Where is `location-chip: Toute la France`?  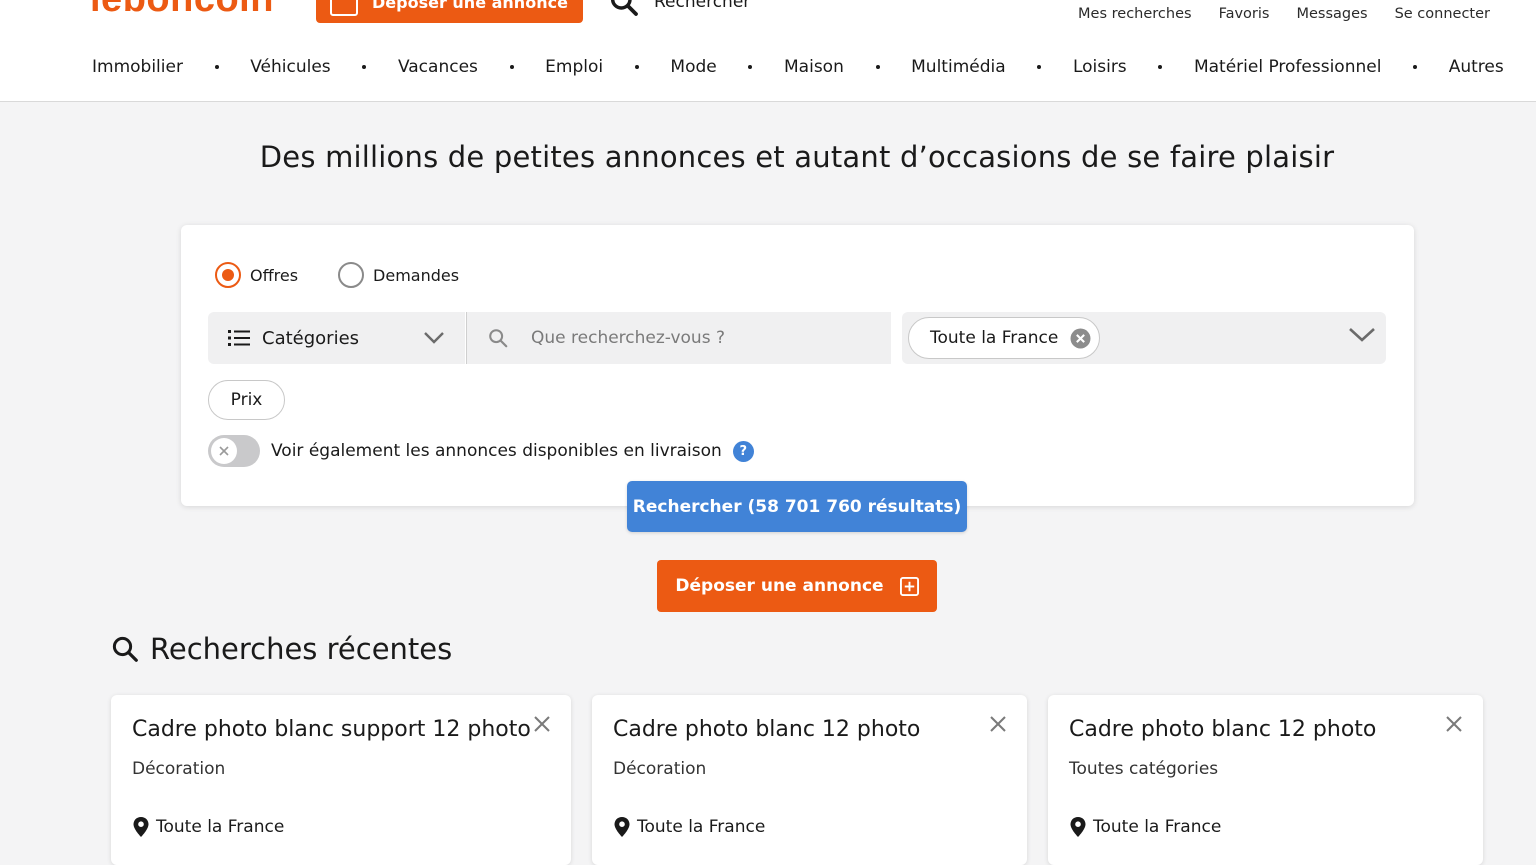 location-chip: Toute la France is located at coordinates (1004, 338).